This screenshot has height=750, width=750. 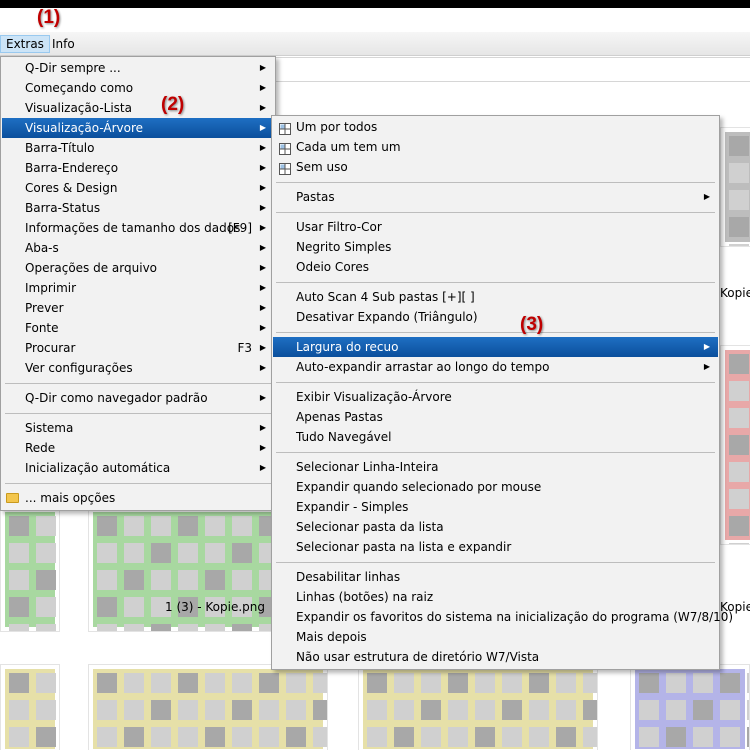 I want to click on file-caption: 1 (3) - Kopie.png, so click(x=215, y=607).